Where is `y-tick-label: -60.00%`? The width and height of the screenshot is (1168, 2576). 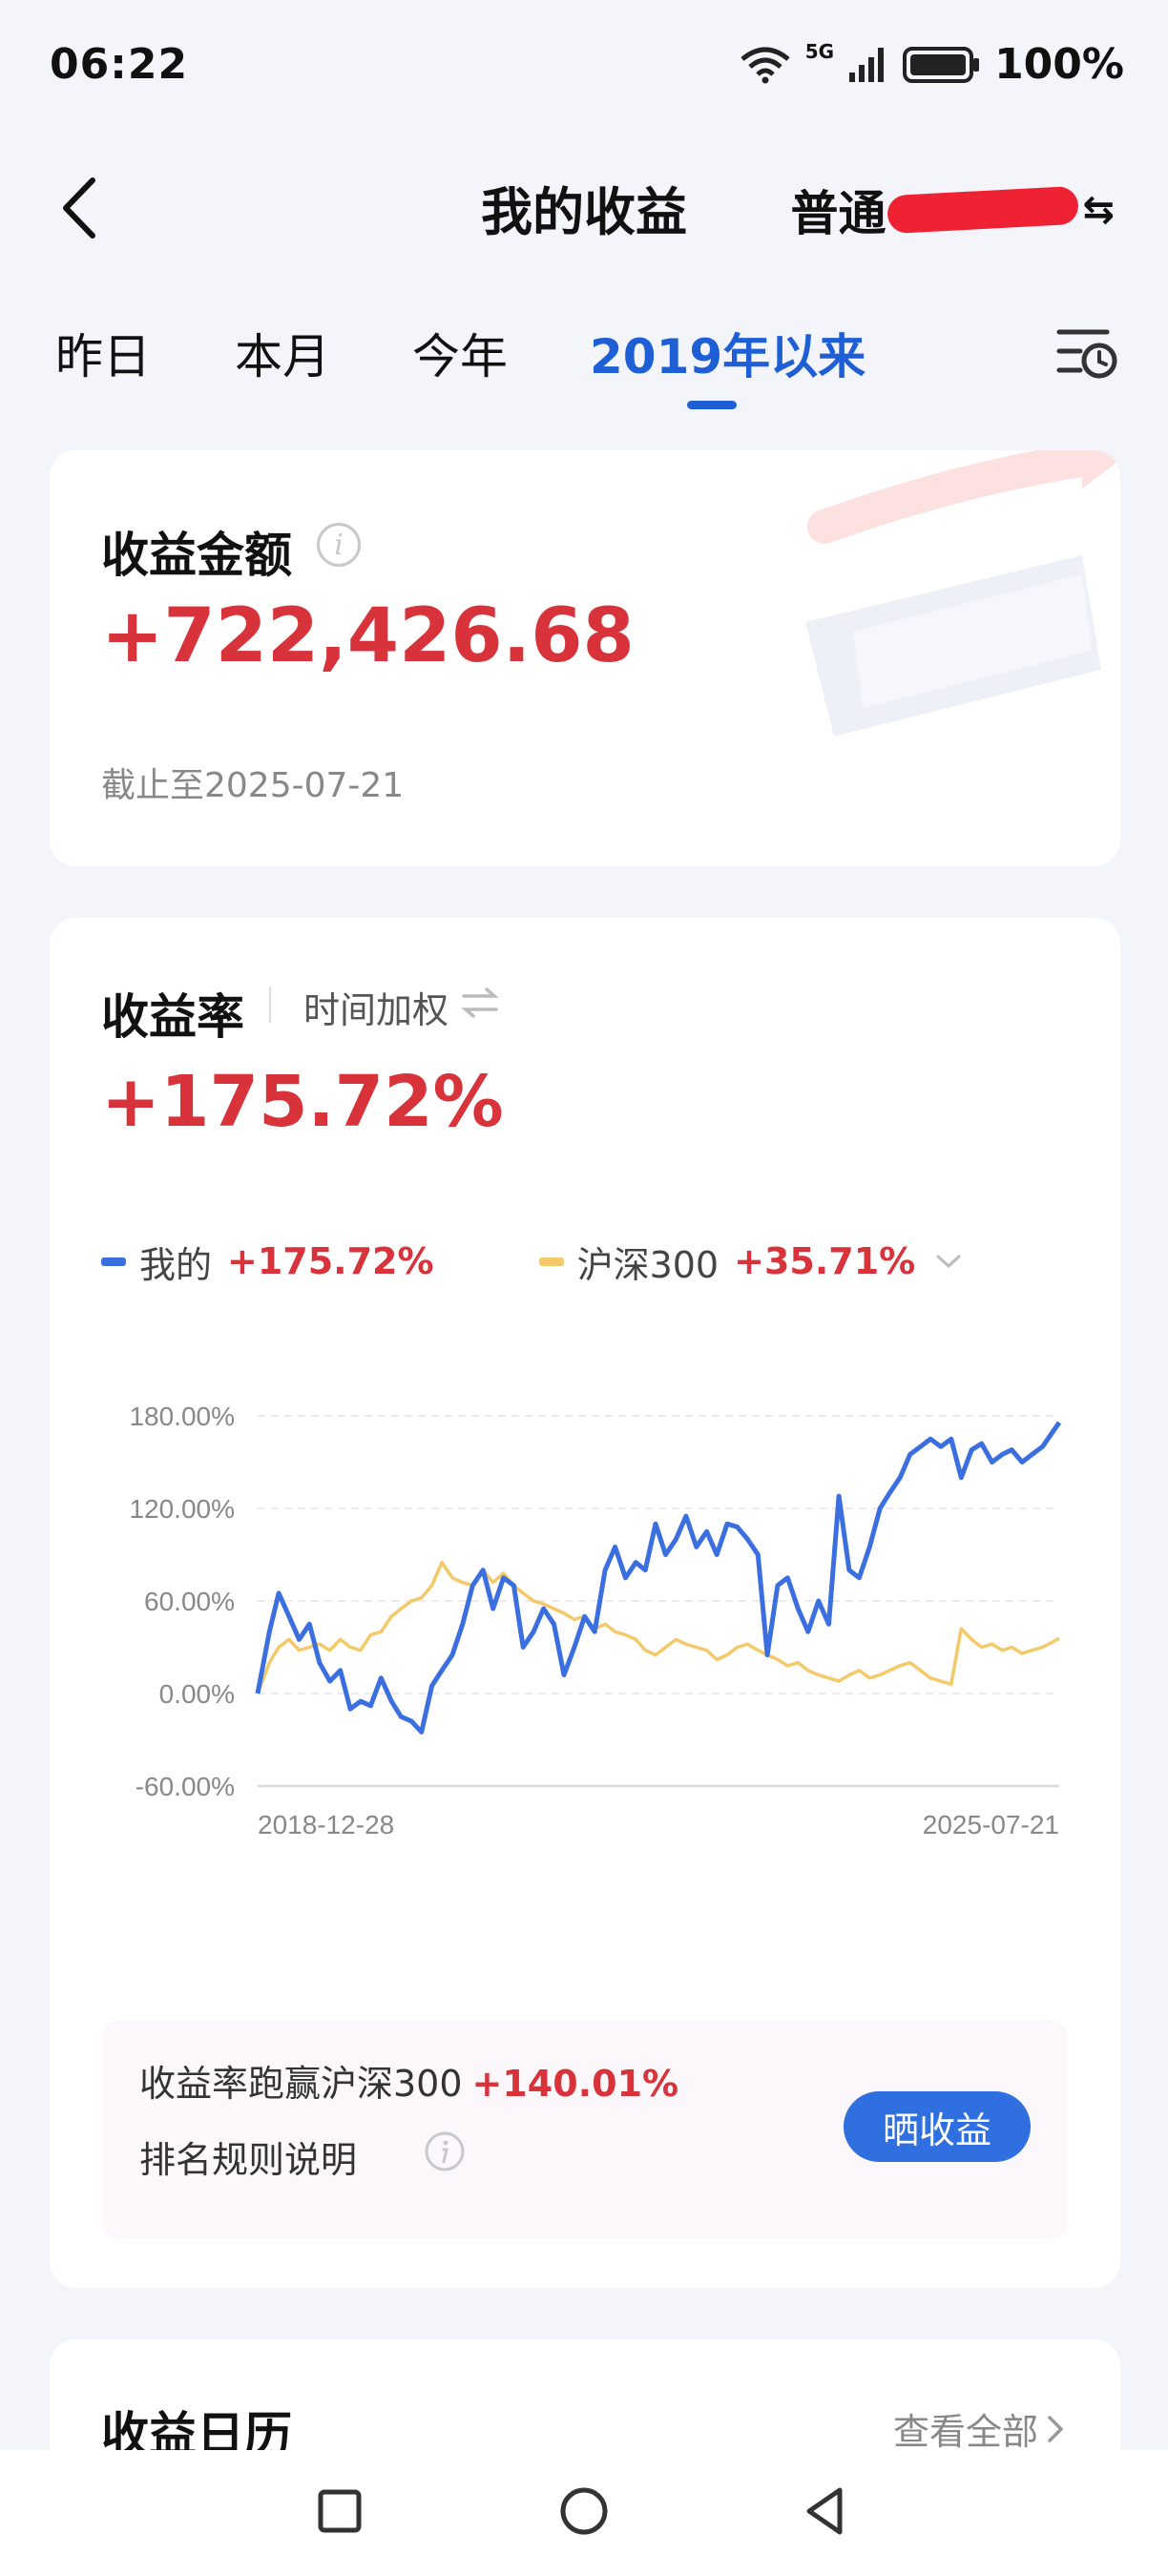
y-tick-label: -60.00% is located at coordinates (185, 1786).